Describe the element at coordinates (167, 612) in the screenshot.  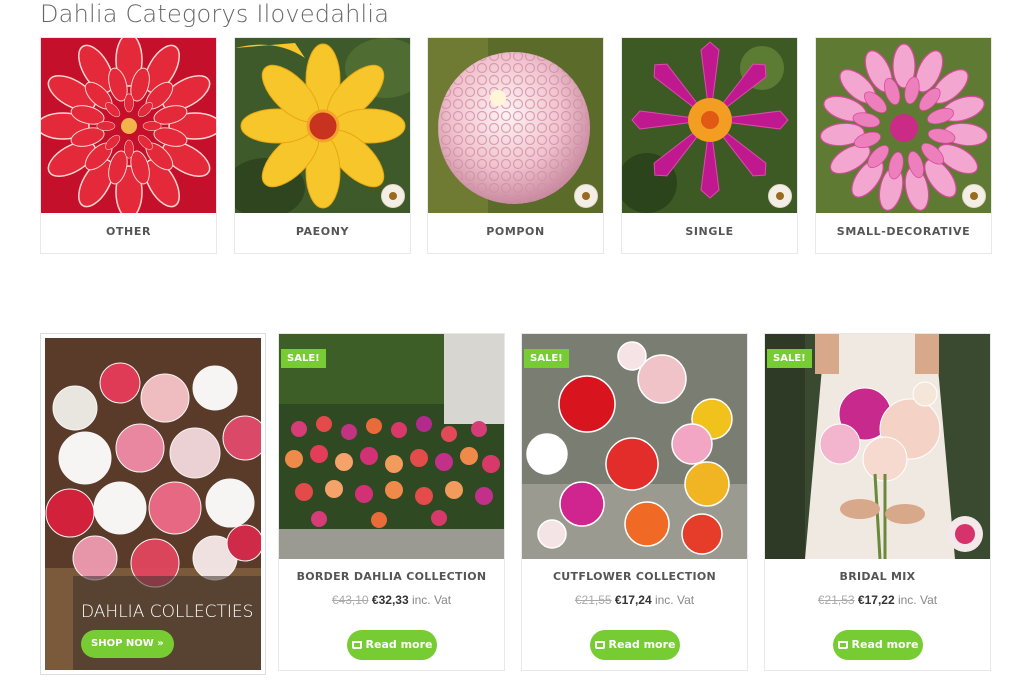
I see `promo-title: DAHLIA COLLECTIES` at that location.